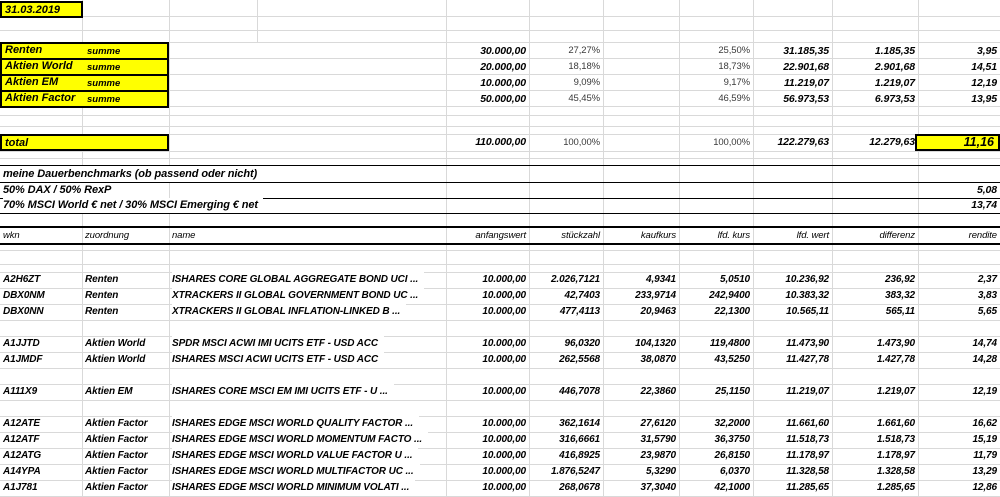  Describe the element at coordinates (655, 295) in the screenshot. I see `cell-kaufkurs: 233,9714` at that location.